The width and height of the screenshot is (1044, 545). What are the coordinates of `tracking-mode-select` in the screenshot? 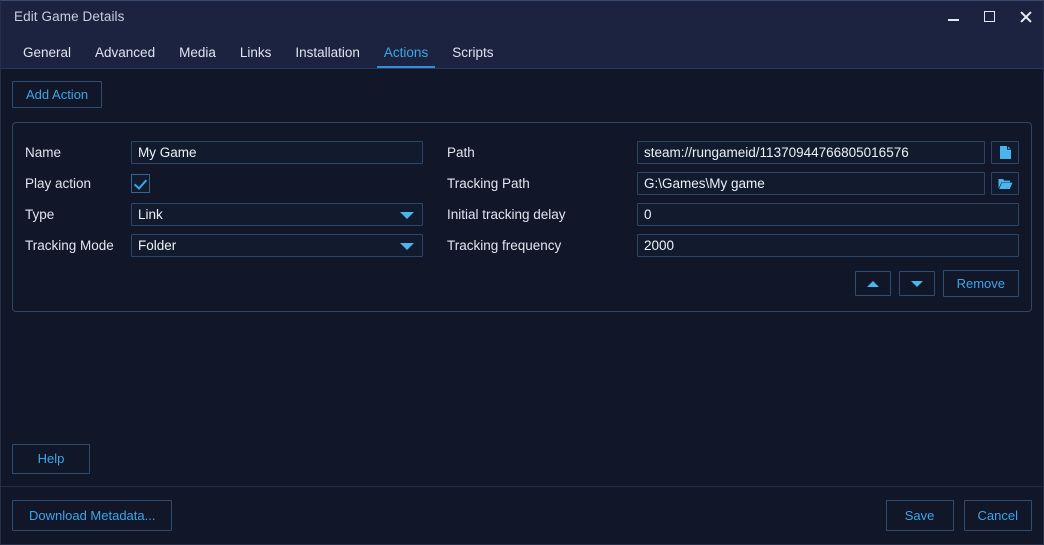 It's located at (277, 245).